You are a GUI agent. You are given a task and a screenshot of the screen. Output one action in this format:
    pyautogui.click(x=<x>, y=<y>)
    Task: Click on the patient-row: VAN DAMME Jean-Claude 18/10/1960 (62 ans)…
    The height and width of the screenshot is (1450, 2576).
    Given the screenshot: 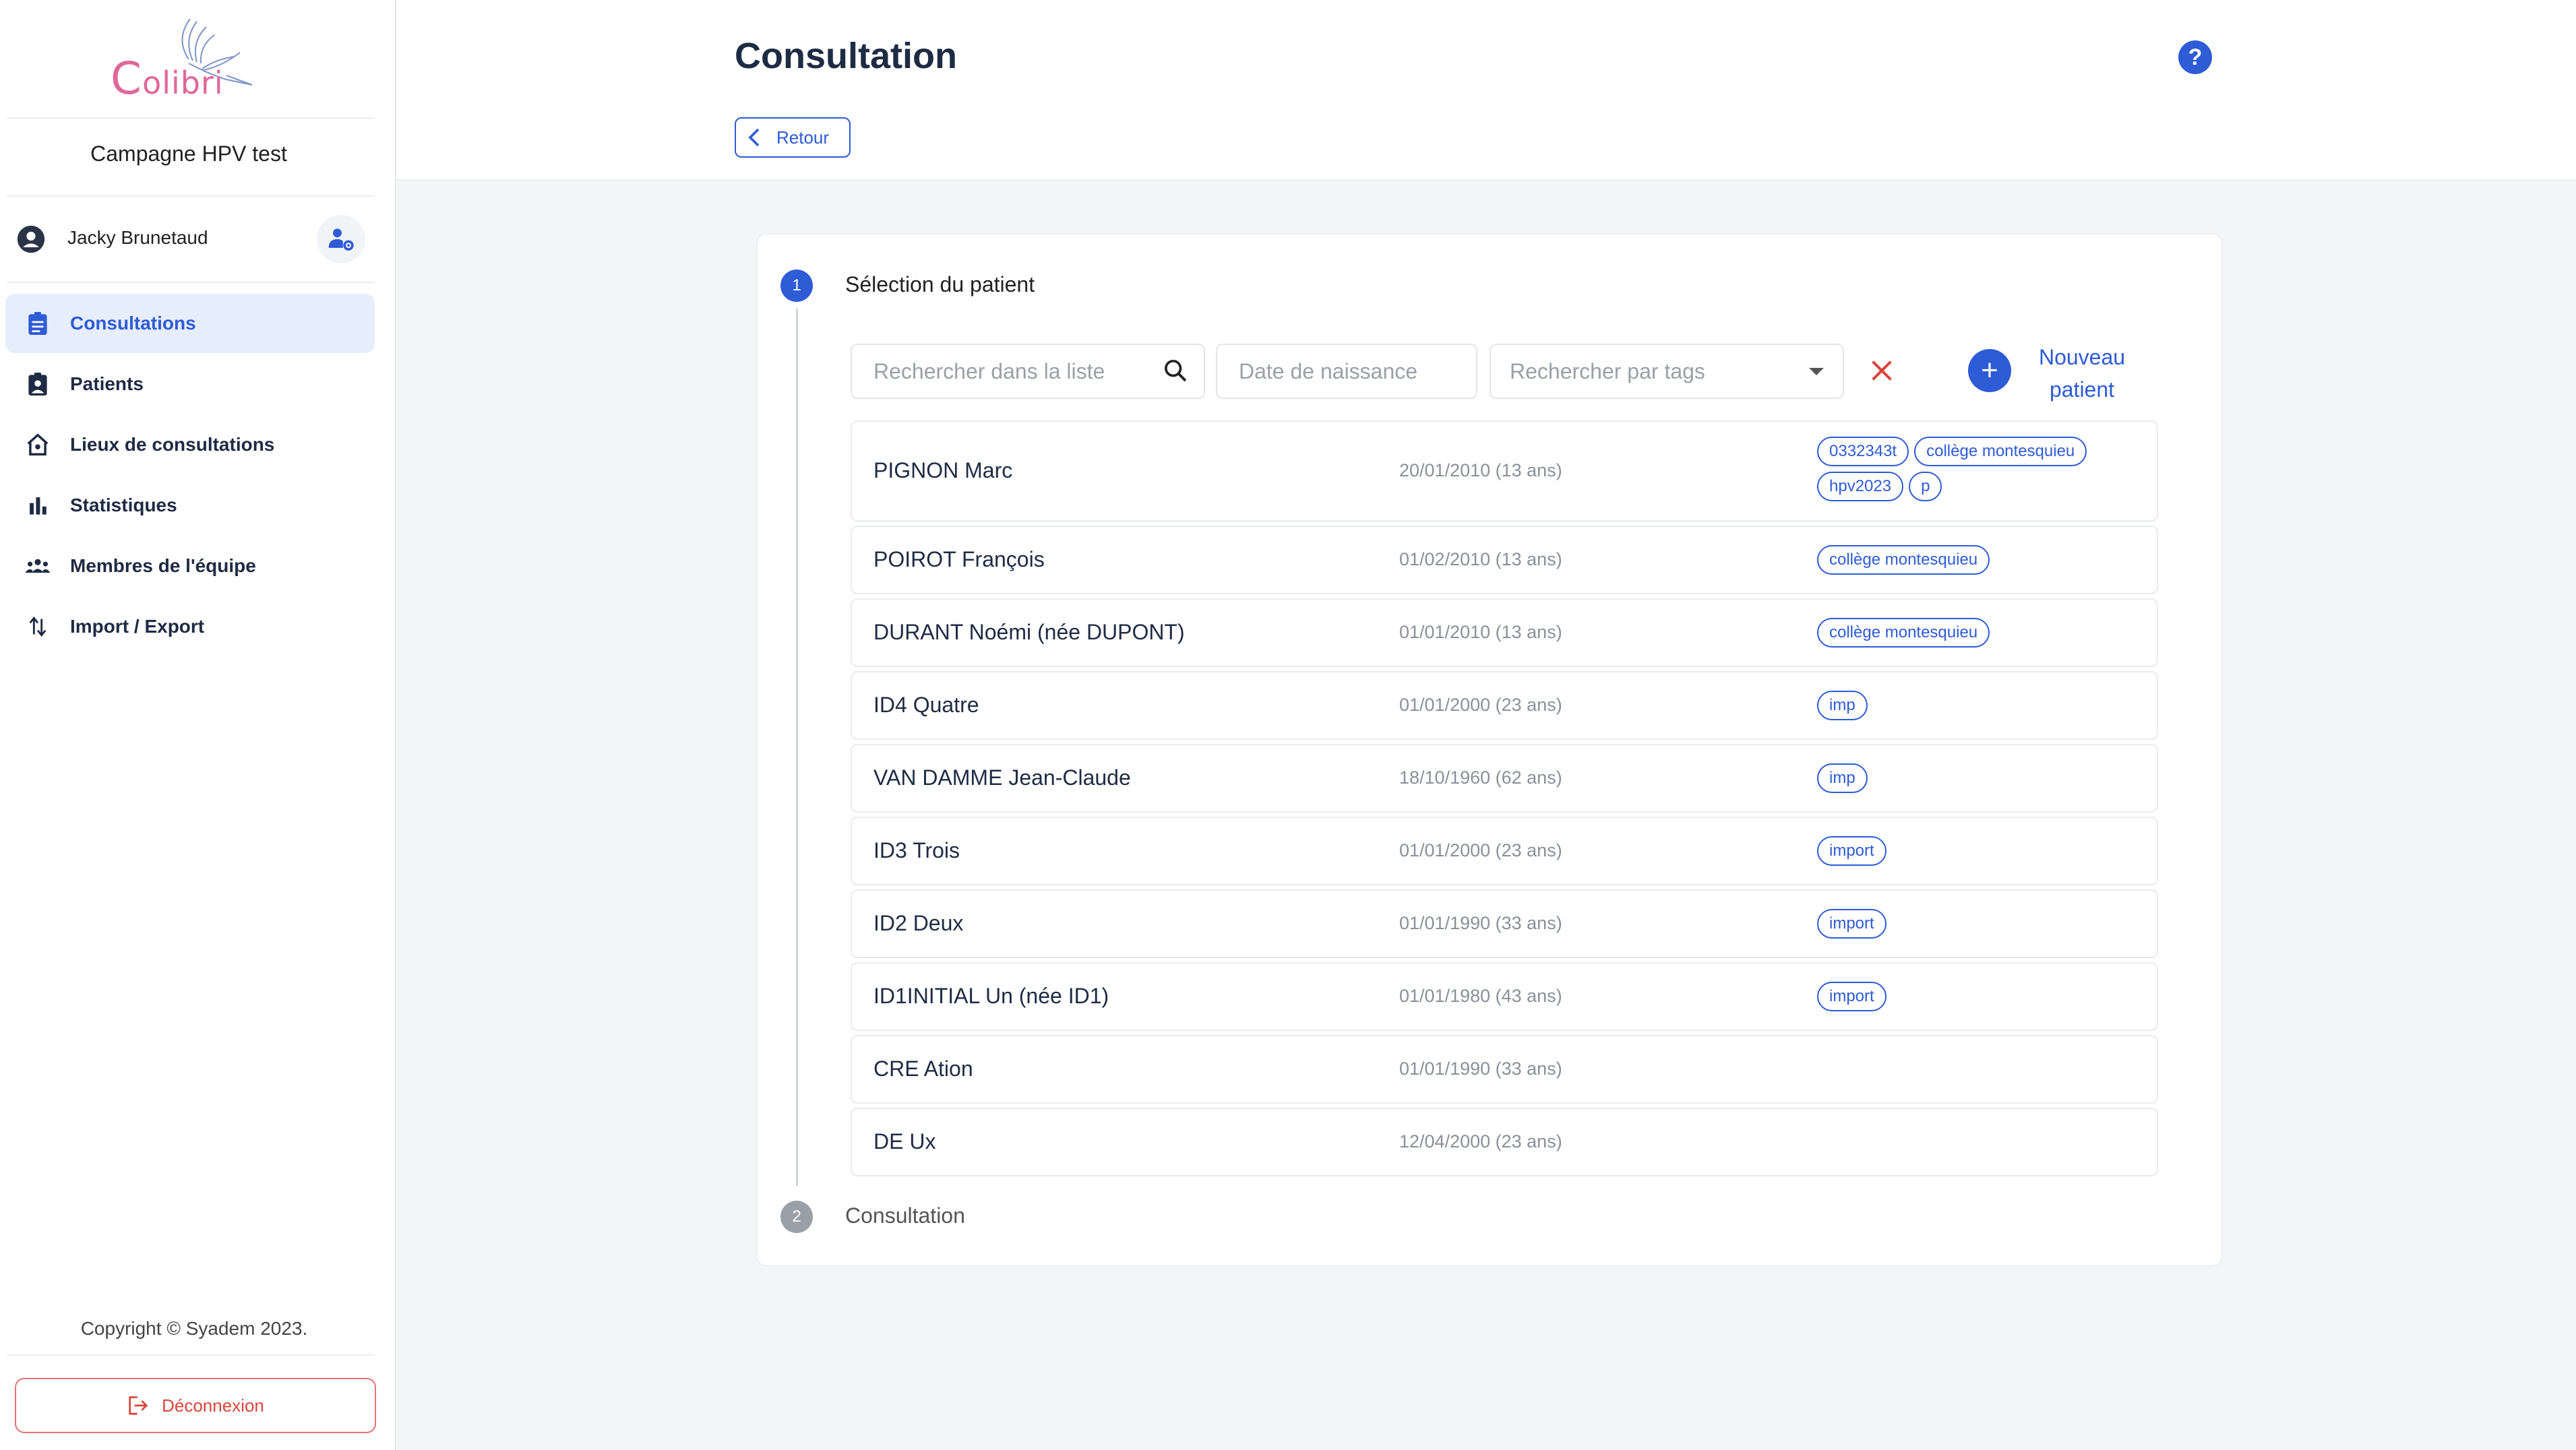 What is the action you would take?
    pyautogui.click(x=1504, y=778)
    